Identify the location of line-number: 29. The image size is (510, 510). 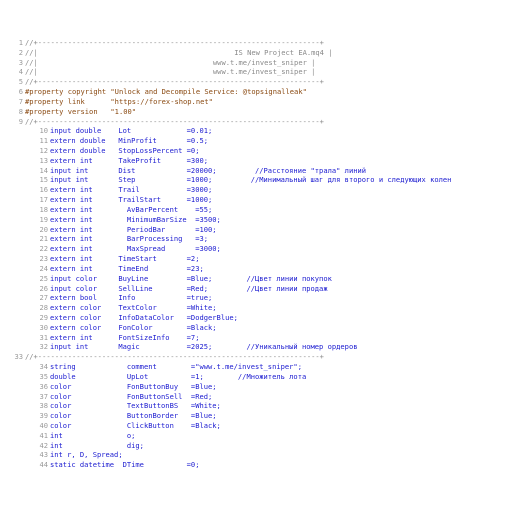
(43, 317).